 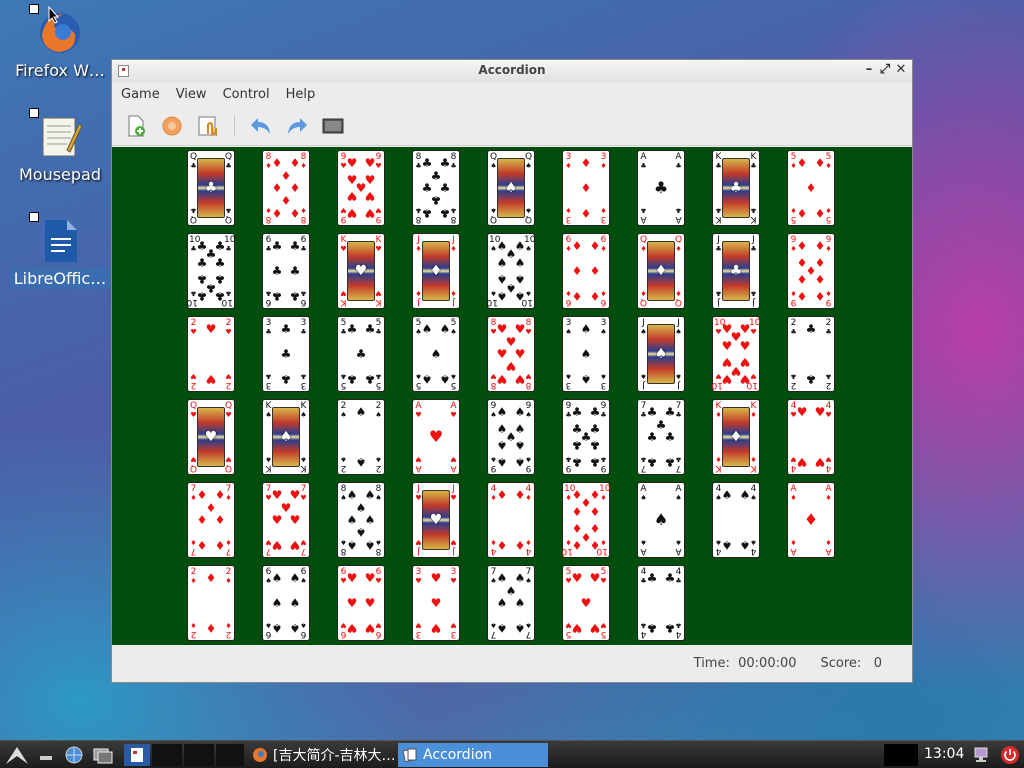 What do you see at coordinates (661, 188) in the screenshot?
I see `playing-card: A ♣ A ♣ A ♣ A ♣ ♣` at bounding box center [661, 188].